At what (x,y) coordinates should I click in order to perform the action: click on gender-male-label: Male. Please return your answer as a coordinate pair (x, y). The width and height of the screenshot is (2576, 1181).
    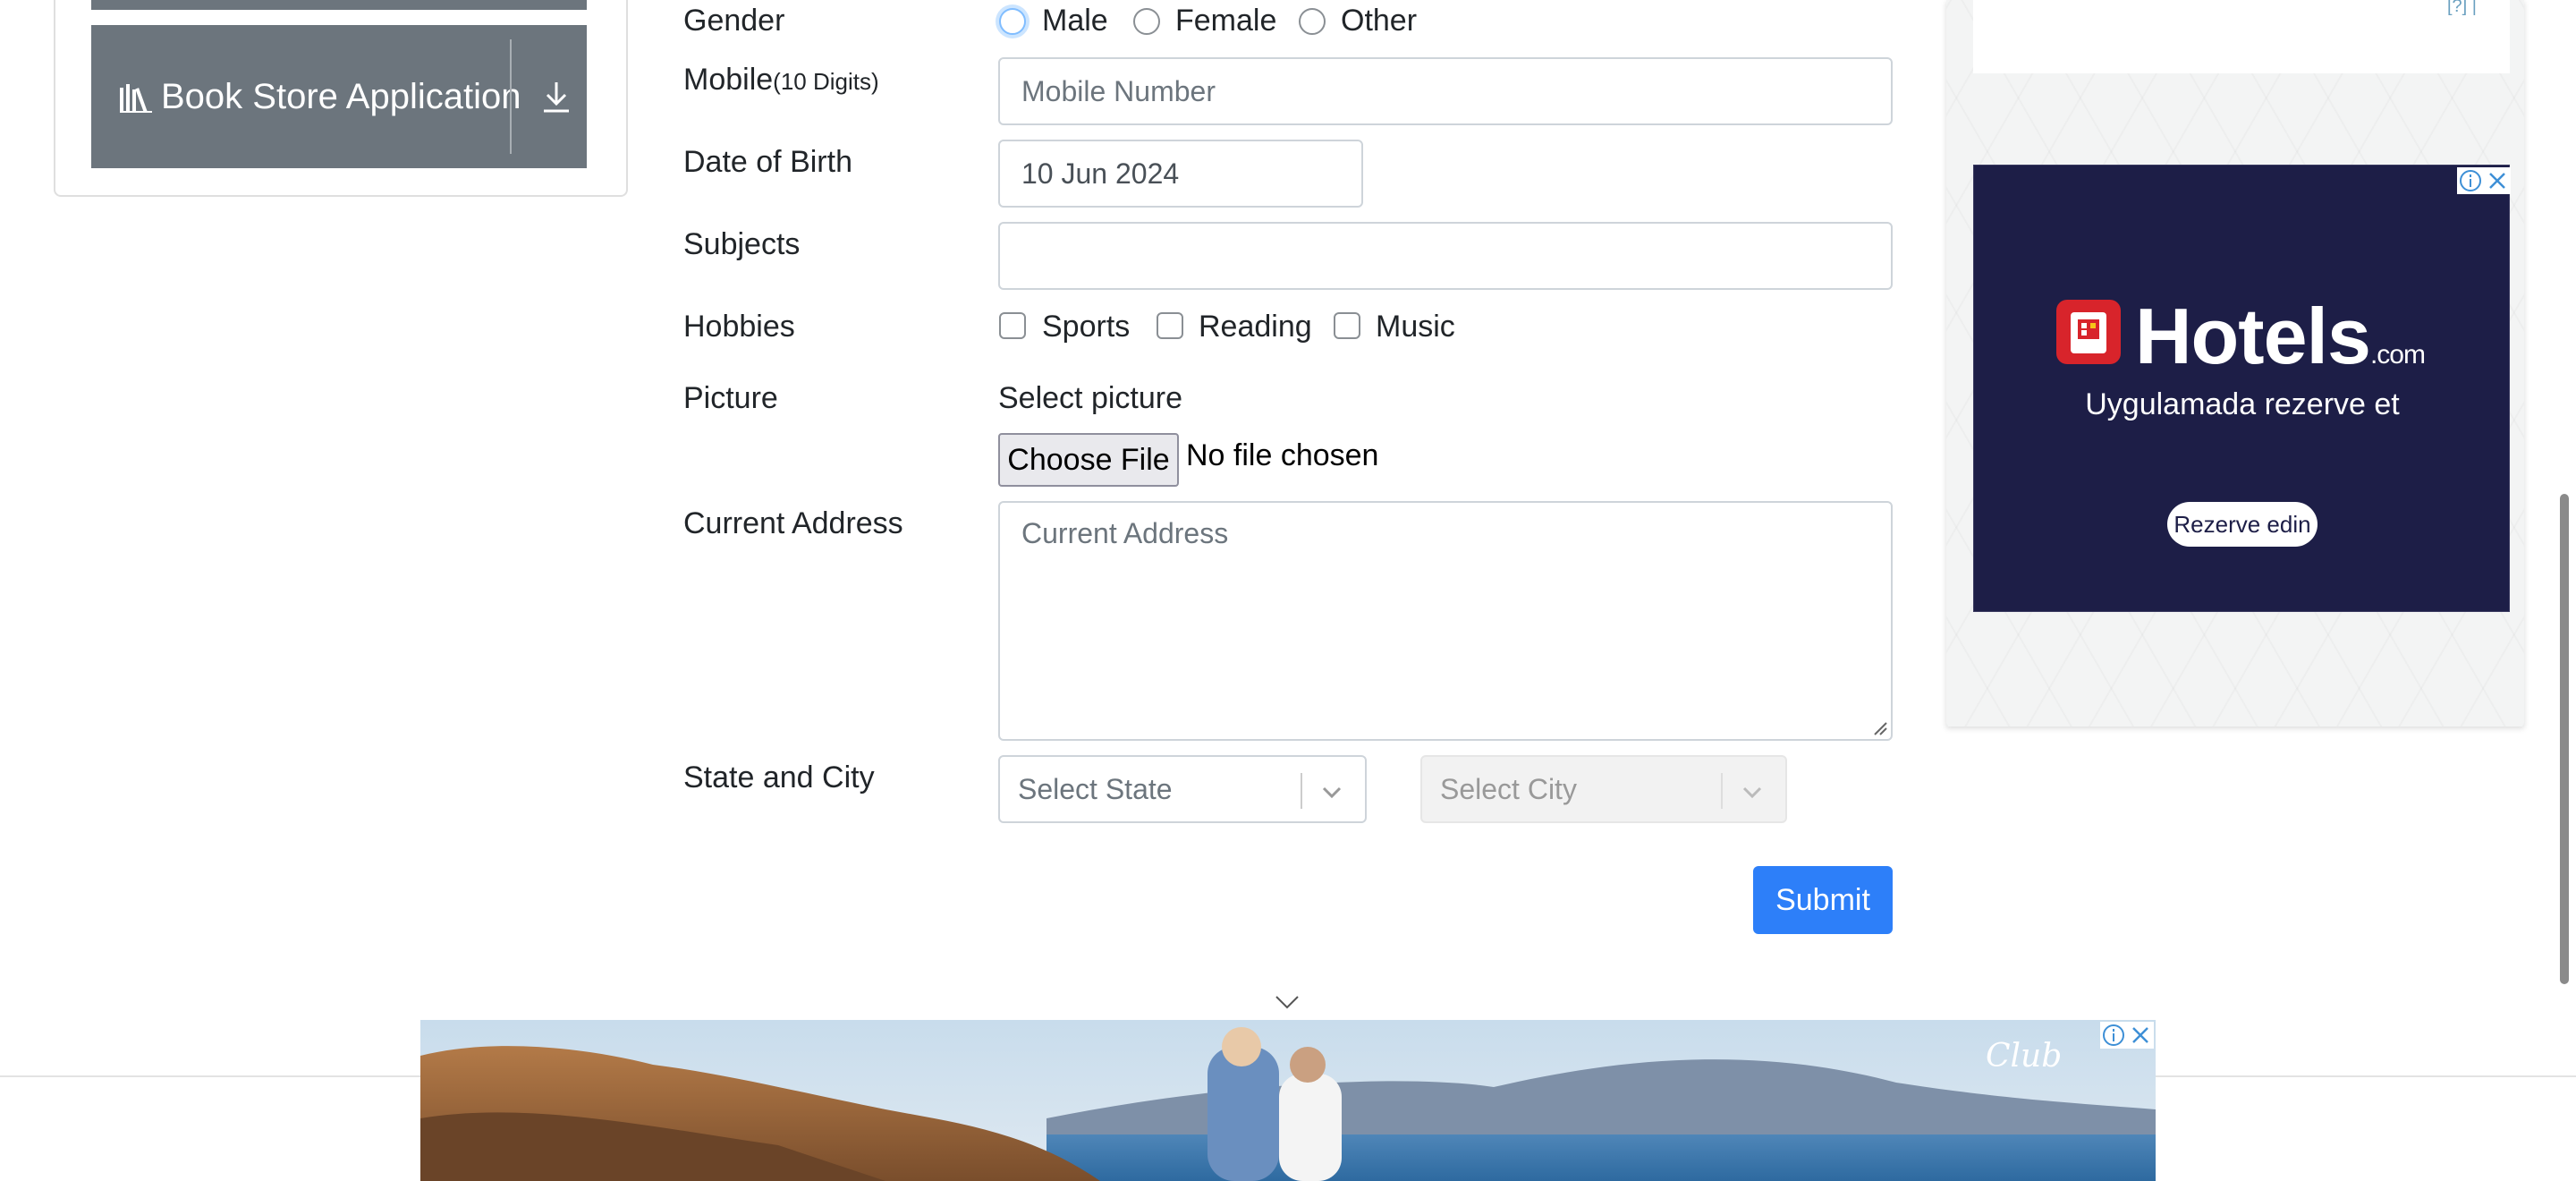
    Looking at the image, I should click on (1075, 21).